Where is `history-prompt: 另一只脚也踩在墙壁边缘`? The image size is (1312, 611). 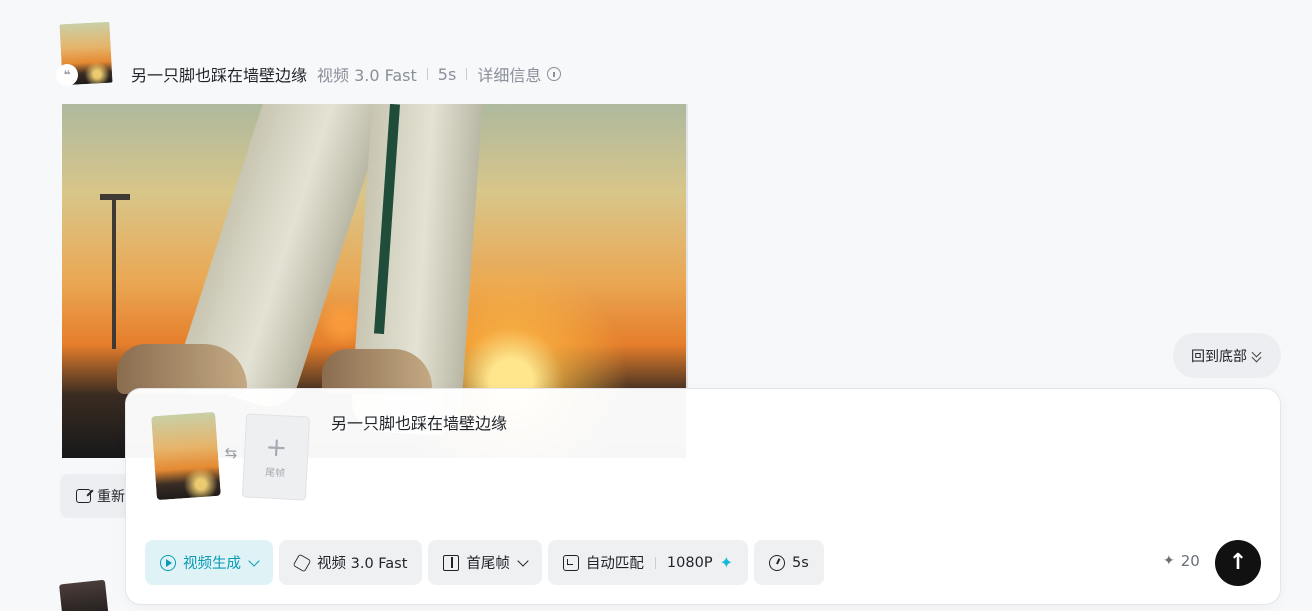 history-prompt: 另一只脚也踩在墙壁边缘 is located at coordinates (219, 75).